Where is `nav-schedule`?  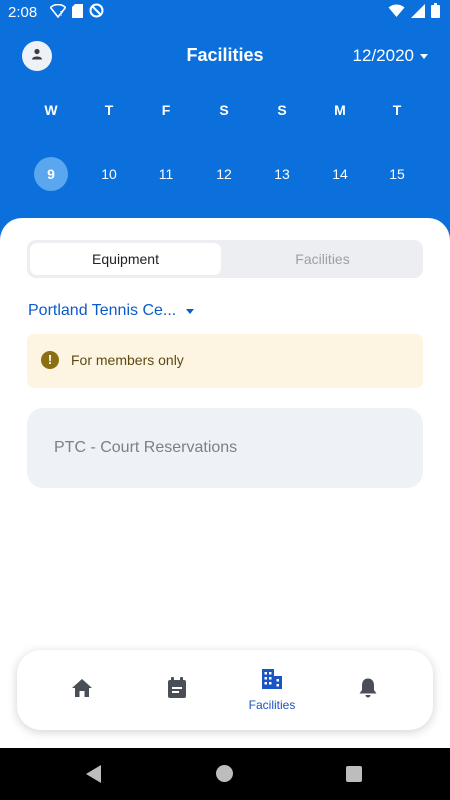 nav-schedule is located at coordinates (177, 690).